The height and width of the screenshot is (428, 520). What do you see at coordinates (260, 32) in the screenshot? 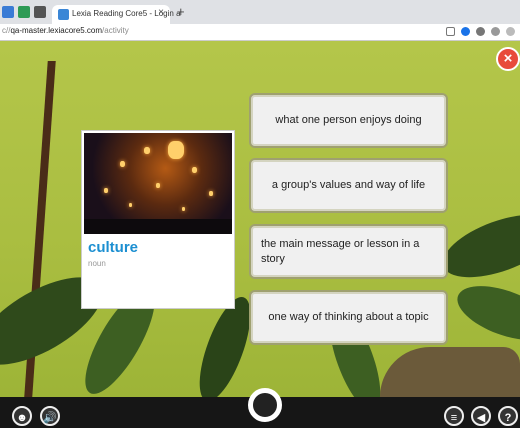
I see `address-bar: c//qa-master.lexiacore5.com/activity` at bounding box center [260, 32].